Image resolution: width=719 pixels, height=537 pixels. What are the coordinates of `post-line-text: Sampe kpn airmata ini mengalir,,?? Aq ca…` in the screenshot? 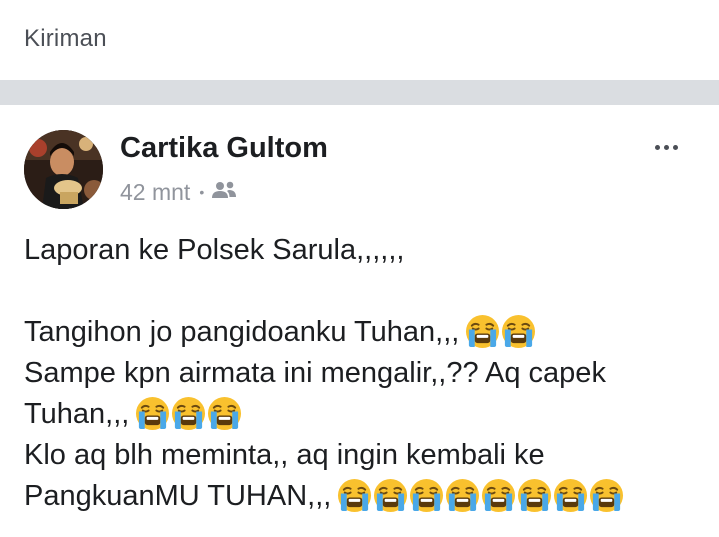 It's located at (315, 373).